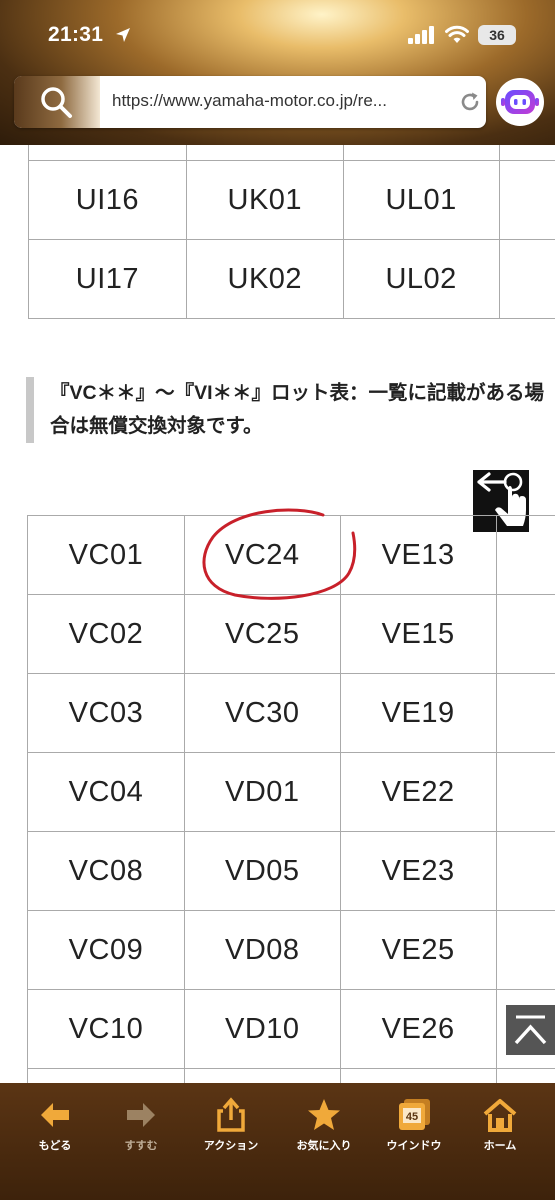 This screenshot has width=555, height=1200. I want to click on table-row: VC02 VC25 VE15, so click(291, 634).